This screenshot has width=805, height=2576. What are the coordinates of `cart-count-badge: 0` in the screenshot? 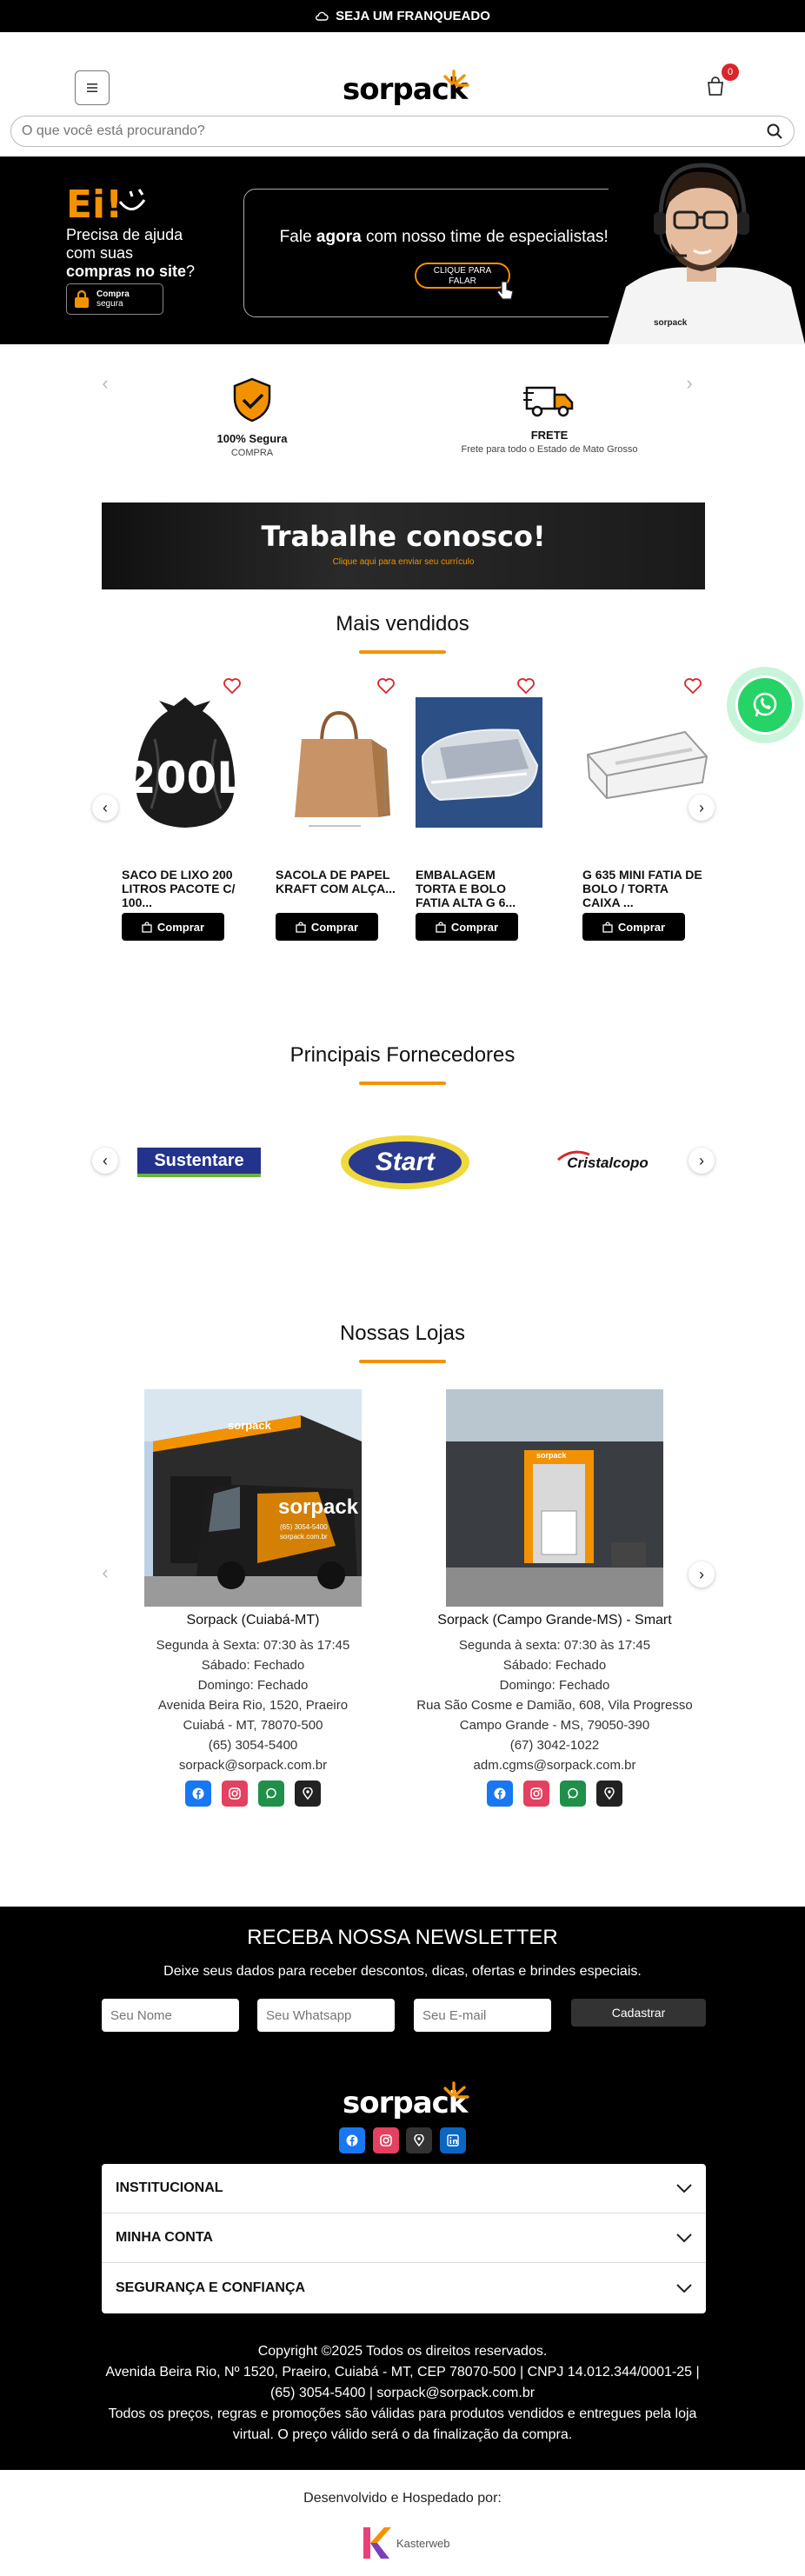 It's located at (730, 72).